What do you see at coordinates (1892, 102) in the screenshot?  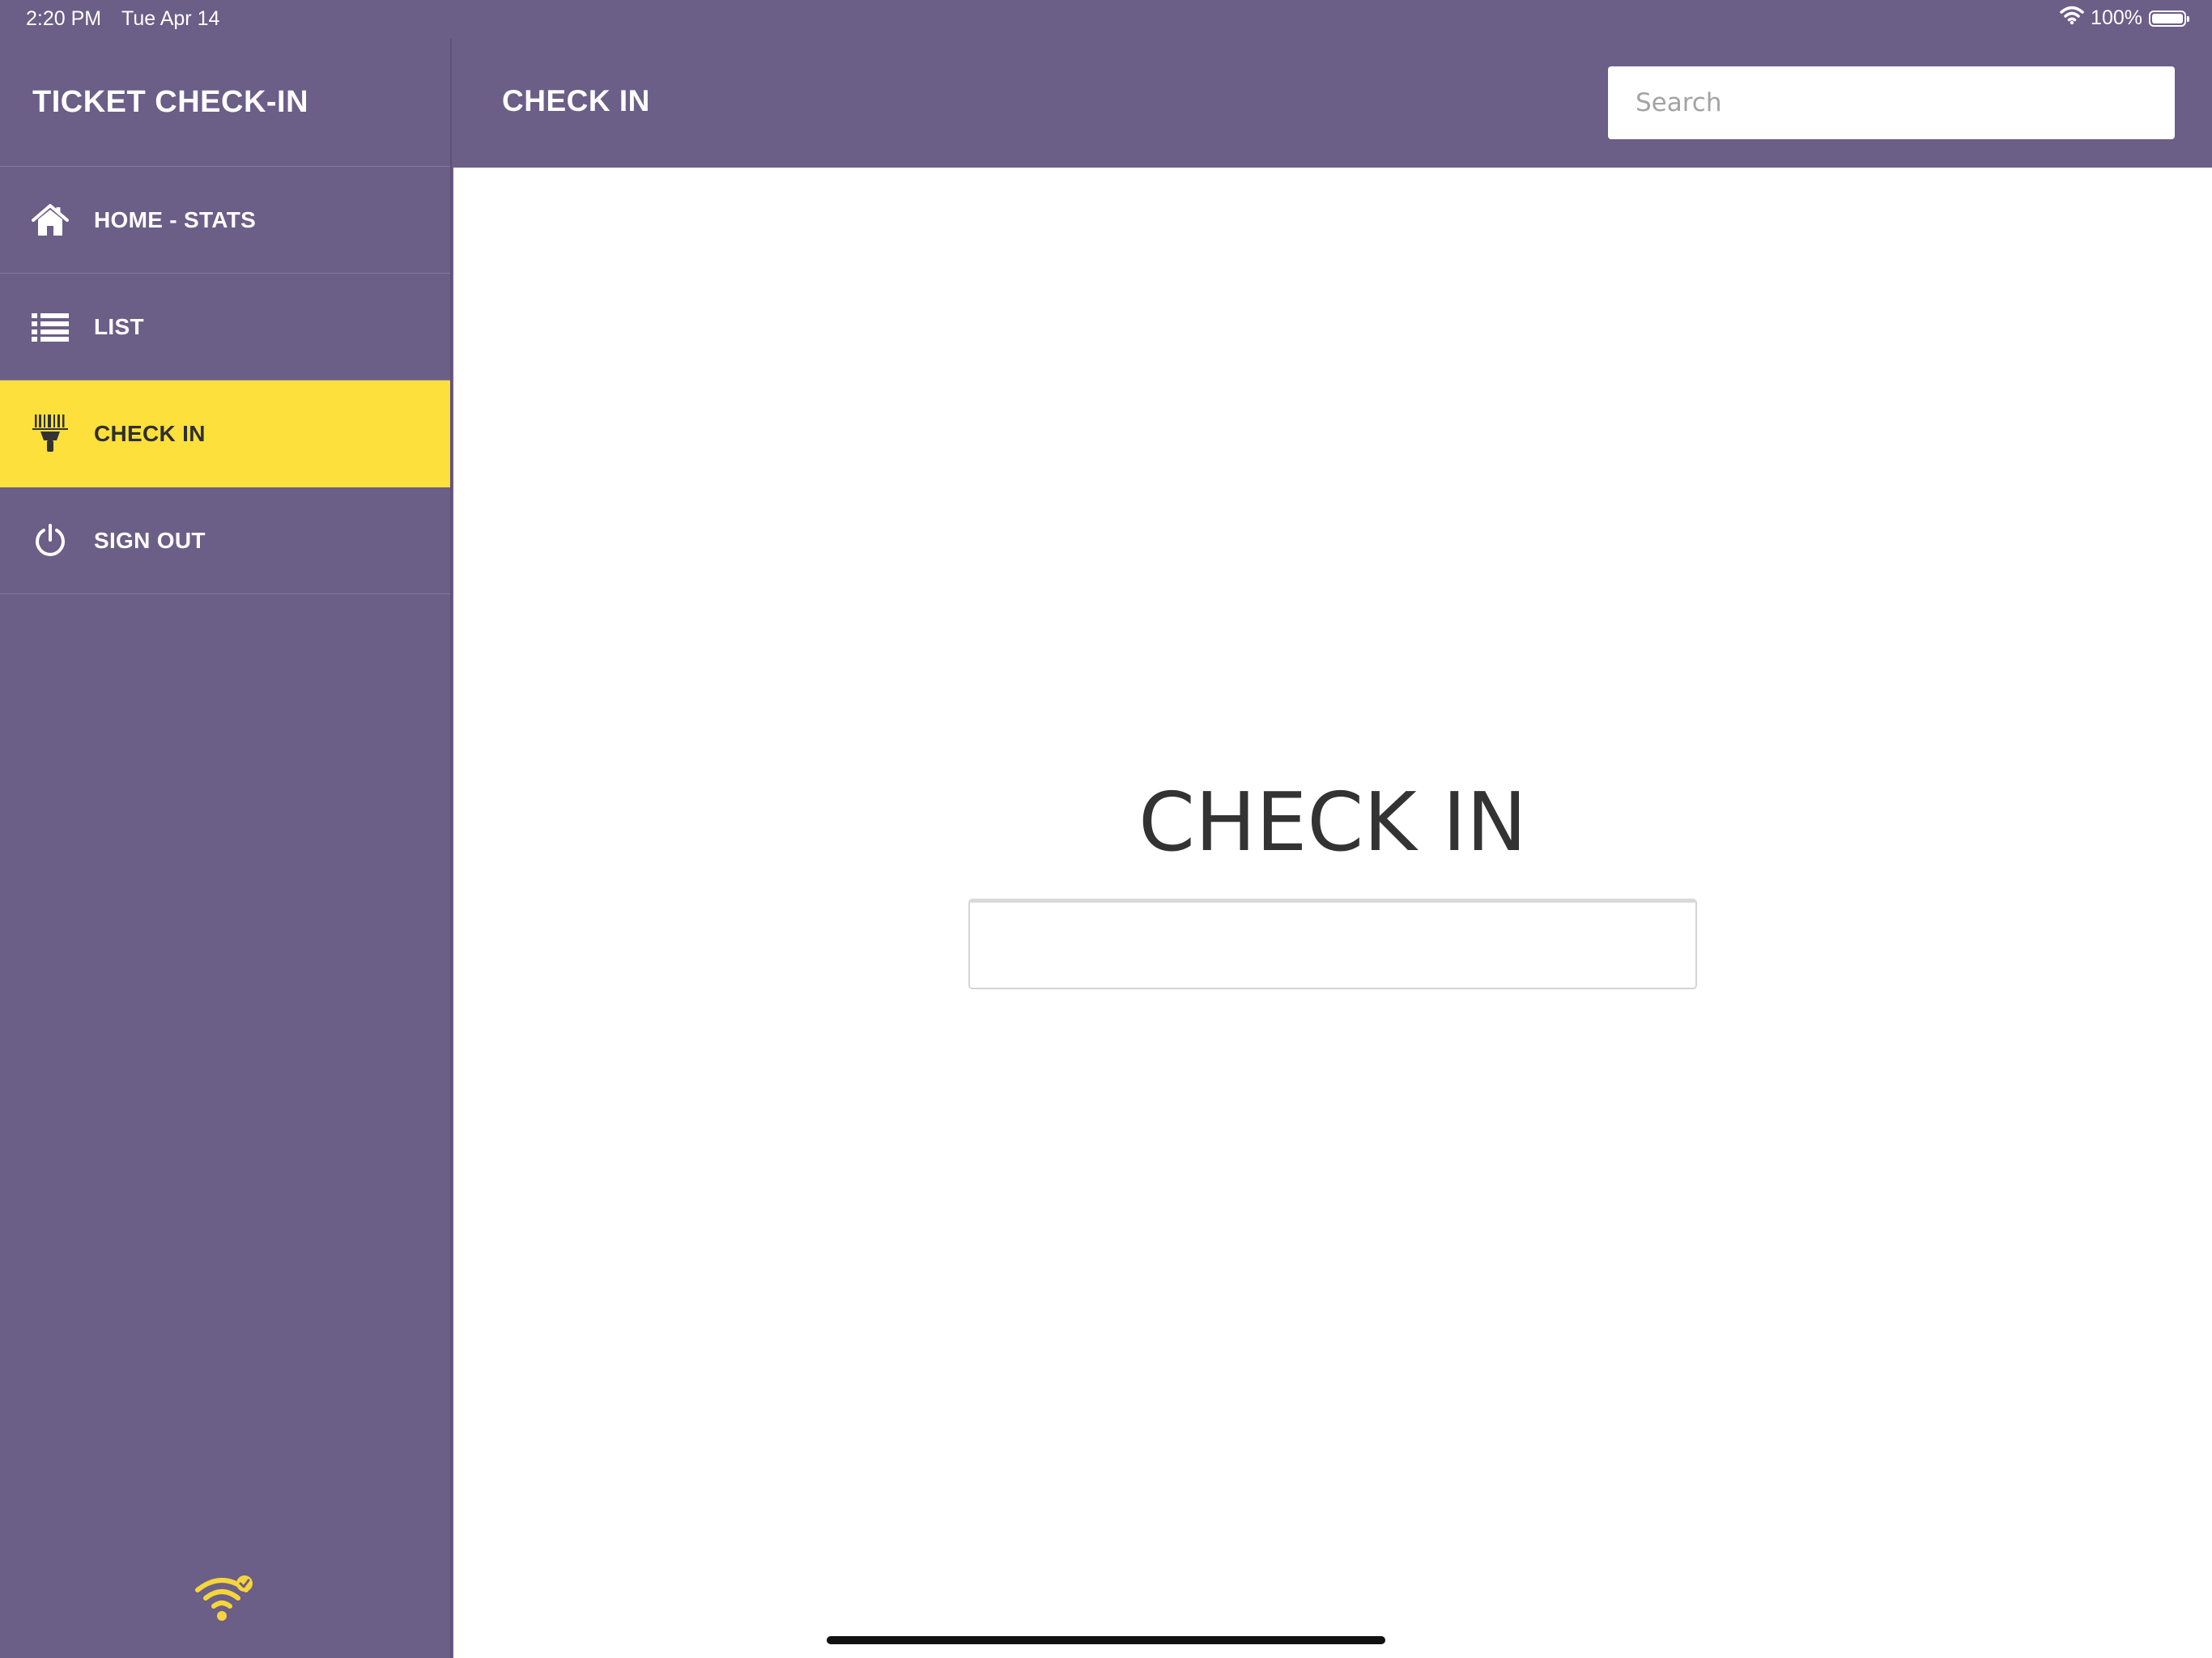 I see `search-input` at bounding box center [1892, 102].